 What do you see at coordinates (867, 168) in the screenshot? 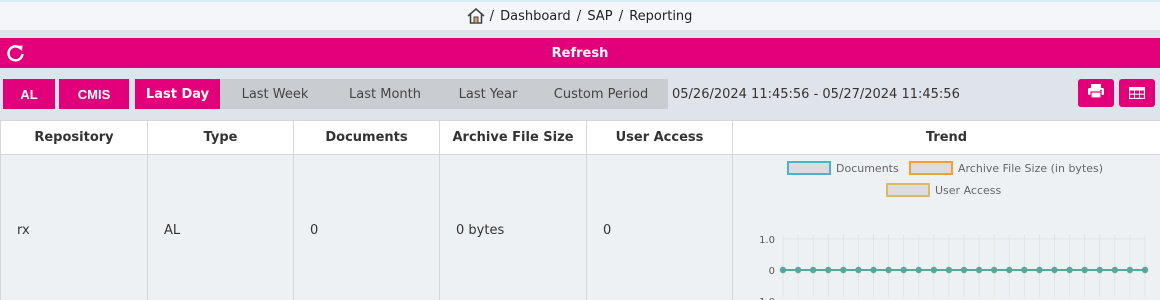
I see `legend-label: Documents` at bounding box center [867, 168].